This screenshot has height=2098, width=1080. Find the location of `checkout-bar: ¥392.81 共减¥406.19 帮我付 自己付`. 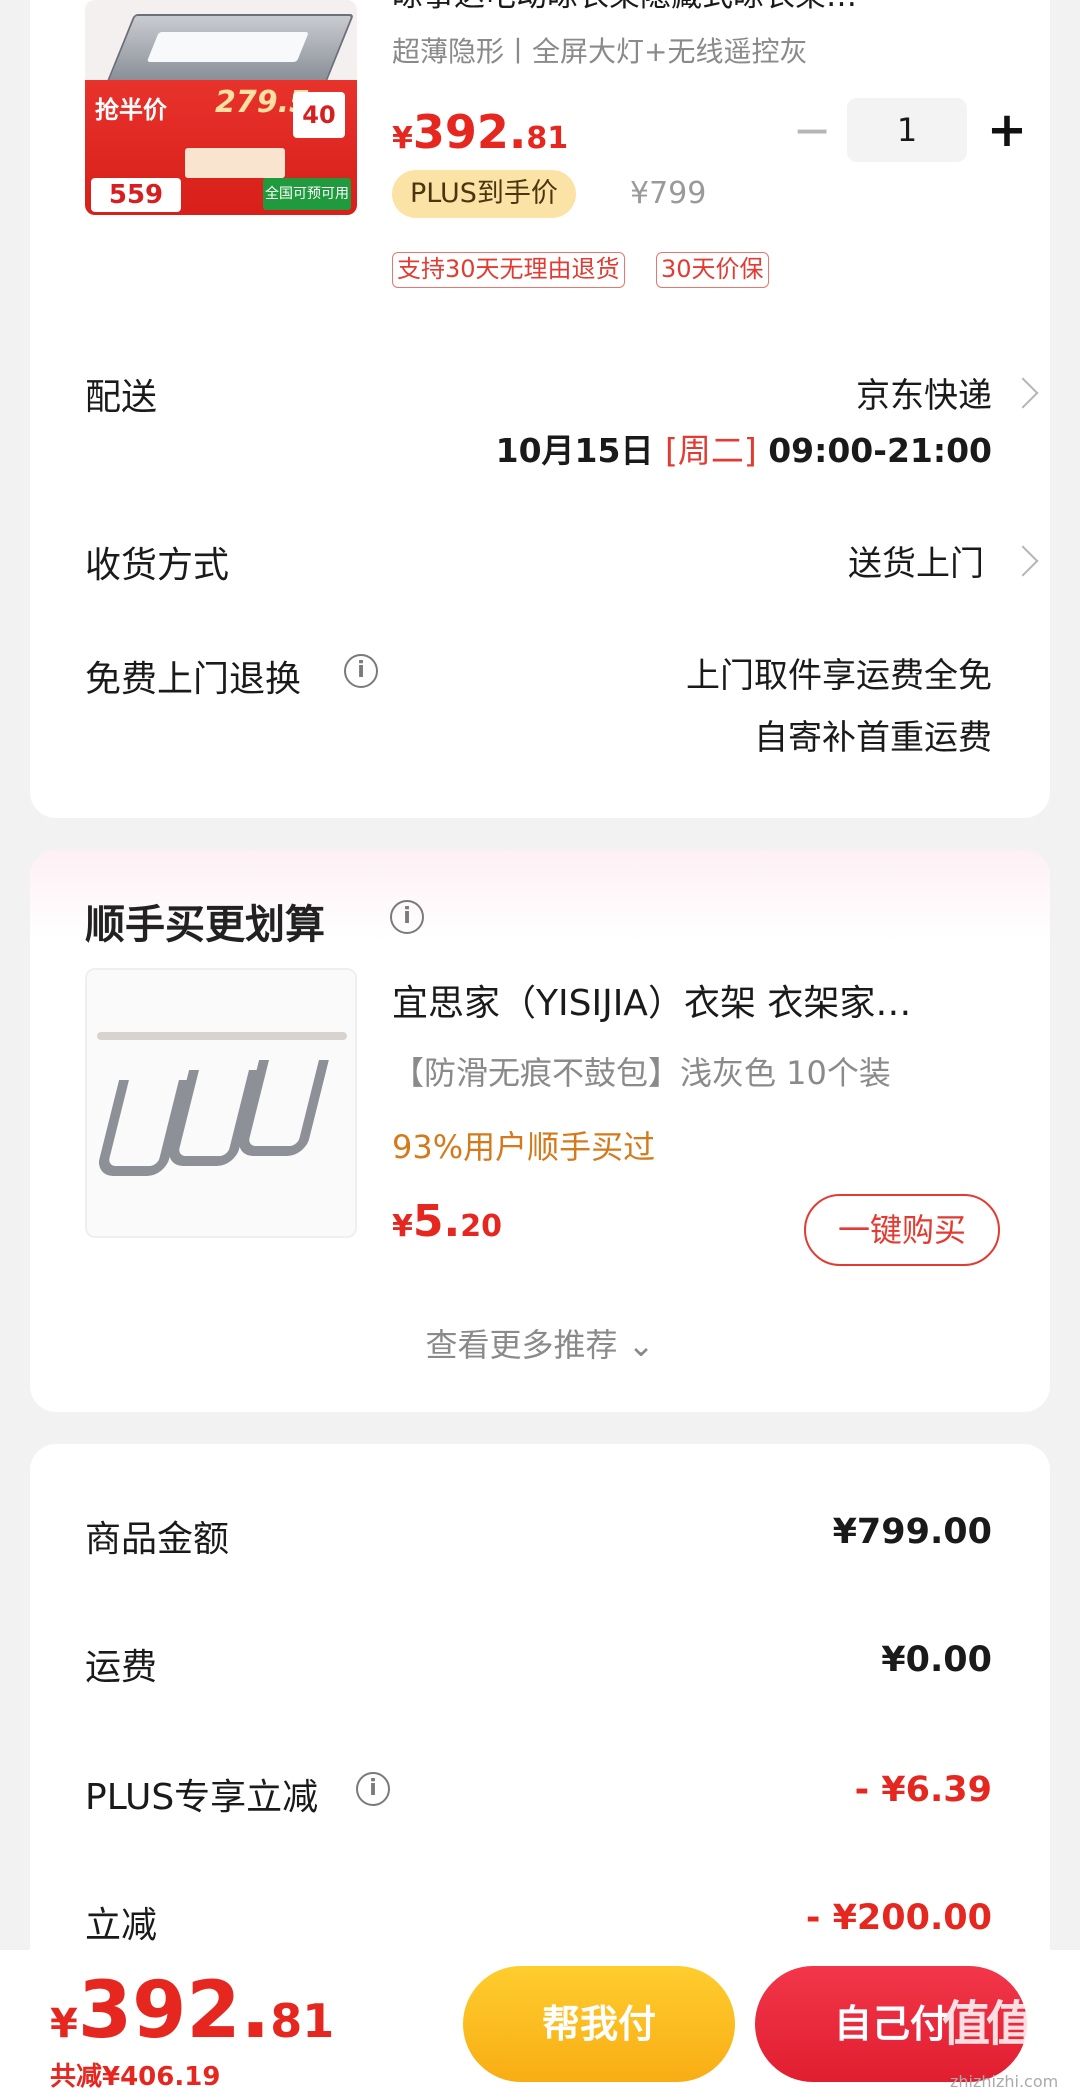

checkout-bar: ¥392.81 共减¥406.19 帮我付 自己付 is located at coordinates (540, 2024).